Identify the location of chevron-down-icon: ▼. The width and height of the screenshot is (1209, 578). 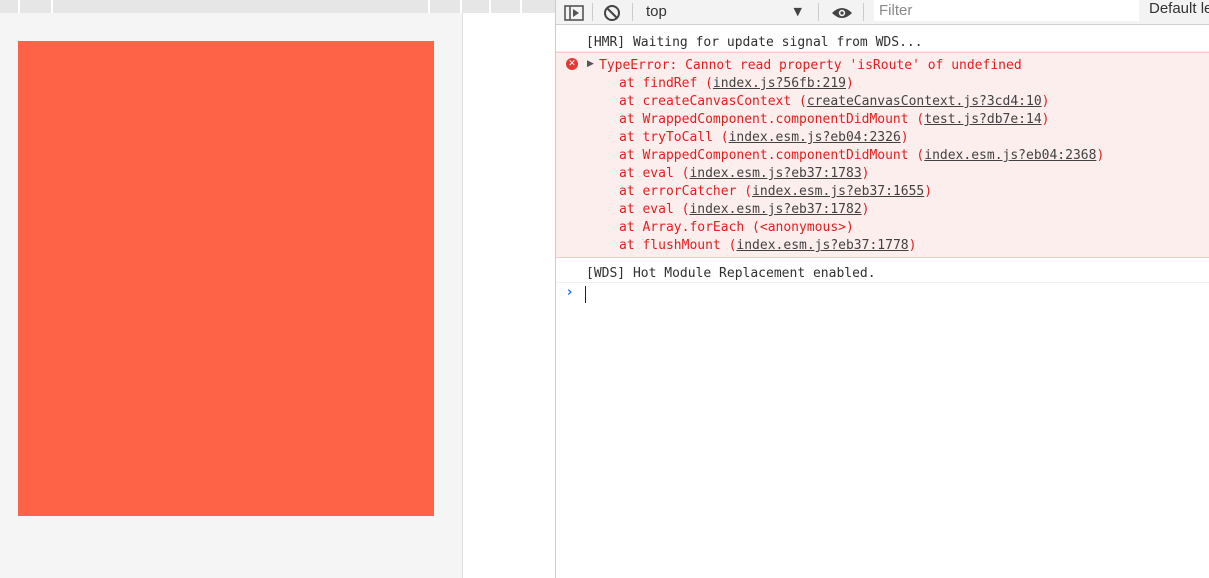
(797, 11).